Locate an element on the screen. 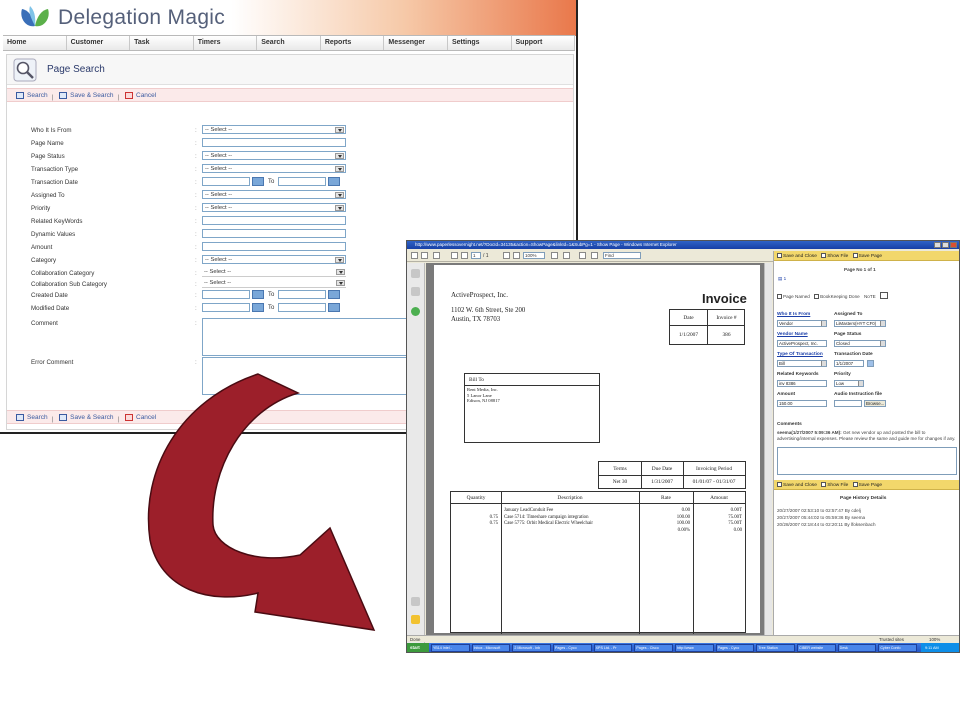 This screenshot has width=960, height=720. pages-icon is located at coordinates (415, 273).